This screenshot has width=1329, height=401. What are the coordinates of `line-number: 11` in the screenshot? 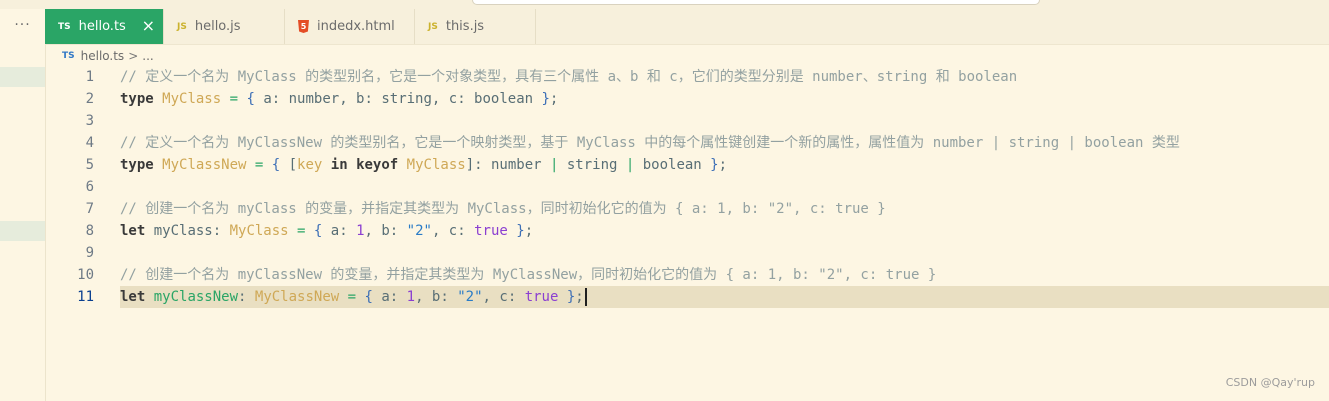 It's located at (85, 297).